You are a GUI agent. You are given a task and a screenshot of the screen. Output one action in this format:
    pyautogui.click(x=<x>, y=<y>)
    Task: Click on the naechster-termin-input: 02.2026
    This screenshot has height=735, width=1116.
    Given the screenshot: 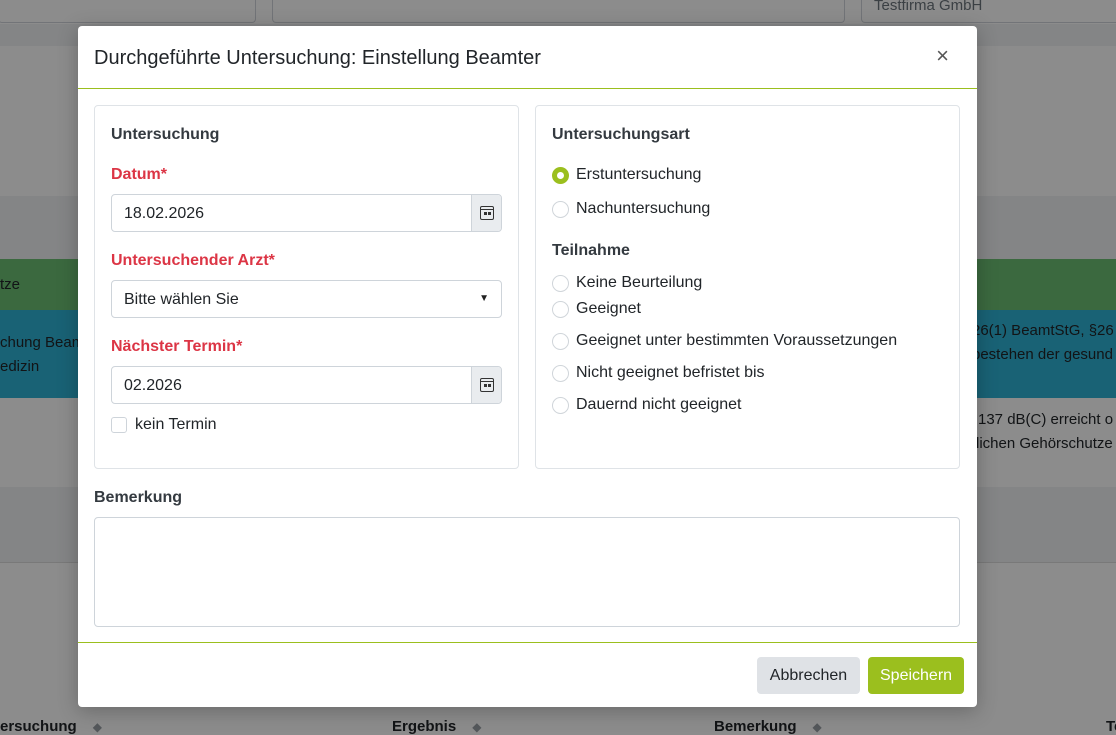 What is the action you would take?
    pyautogui.click(x=306, y=385)
    